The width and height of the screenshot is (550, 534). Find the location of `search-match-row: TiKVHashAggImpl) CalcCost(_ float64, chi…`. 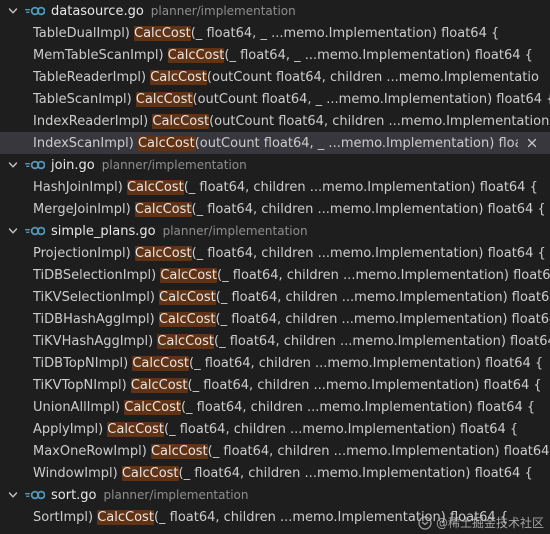

search-match-row: TiKVHashAggImpl) CalcCost(_ float64, chi… is located at coordinates (275, 341).